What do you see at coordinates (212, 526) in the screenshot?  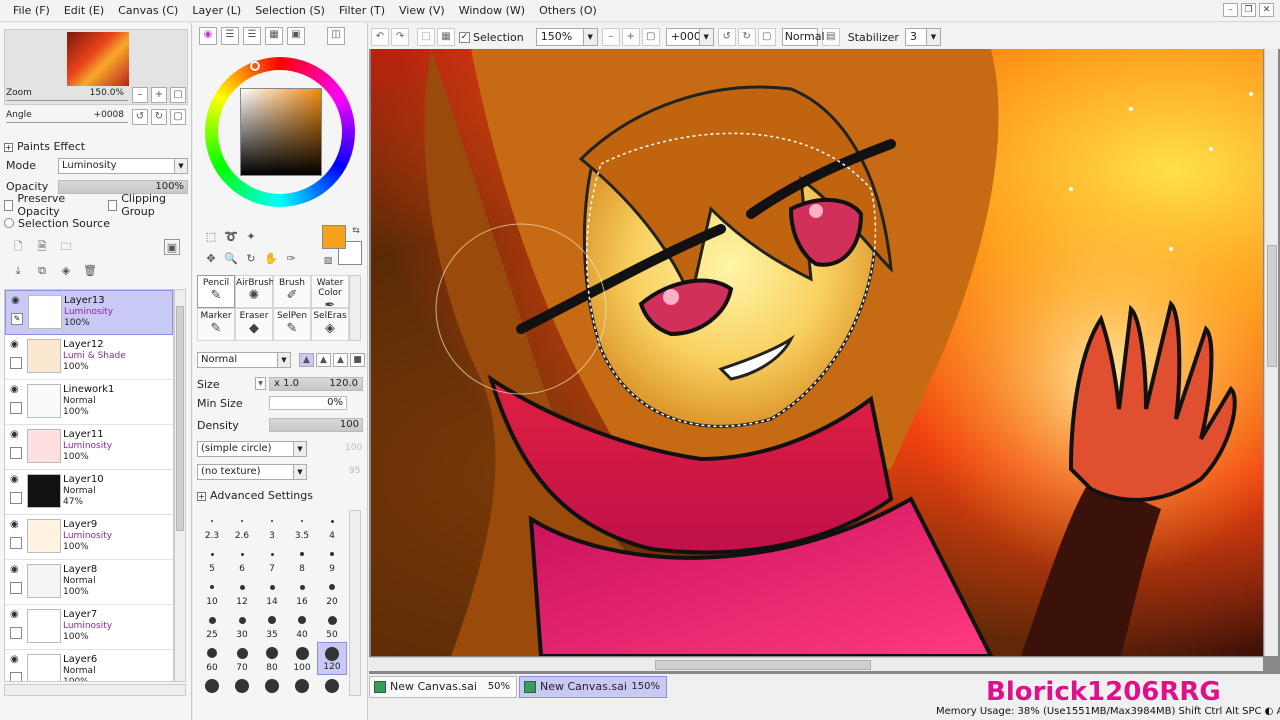 I see `brush-size-cell: 2.3` at bounding box center [212, 526].